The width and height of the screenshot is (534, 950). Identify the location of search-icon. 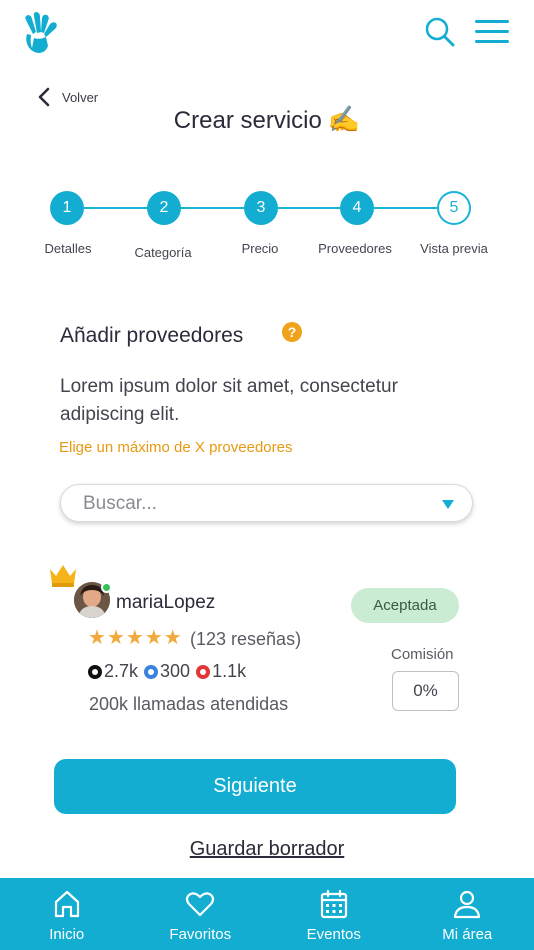
(440, 32).